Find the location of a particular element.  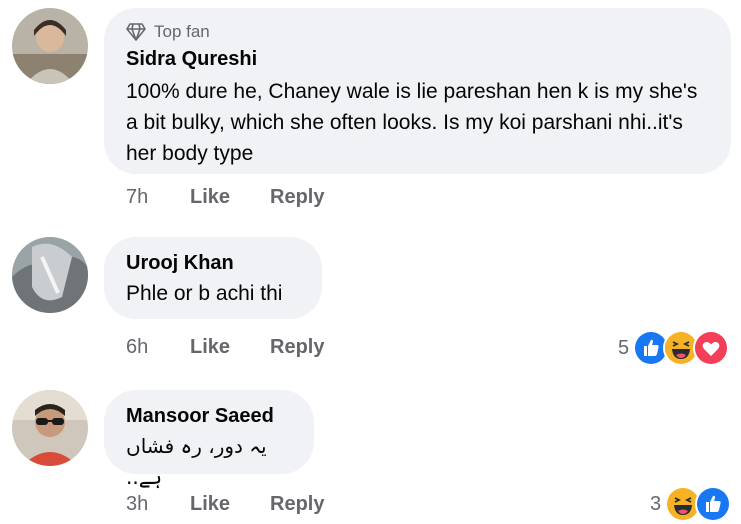

reaction-count: 5 is located at coordinates (624, 347).